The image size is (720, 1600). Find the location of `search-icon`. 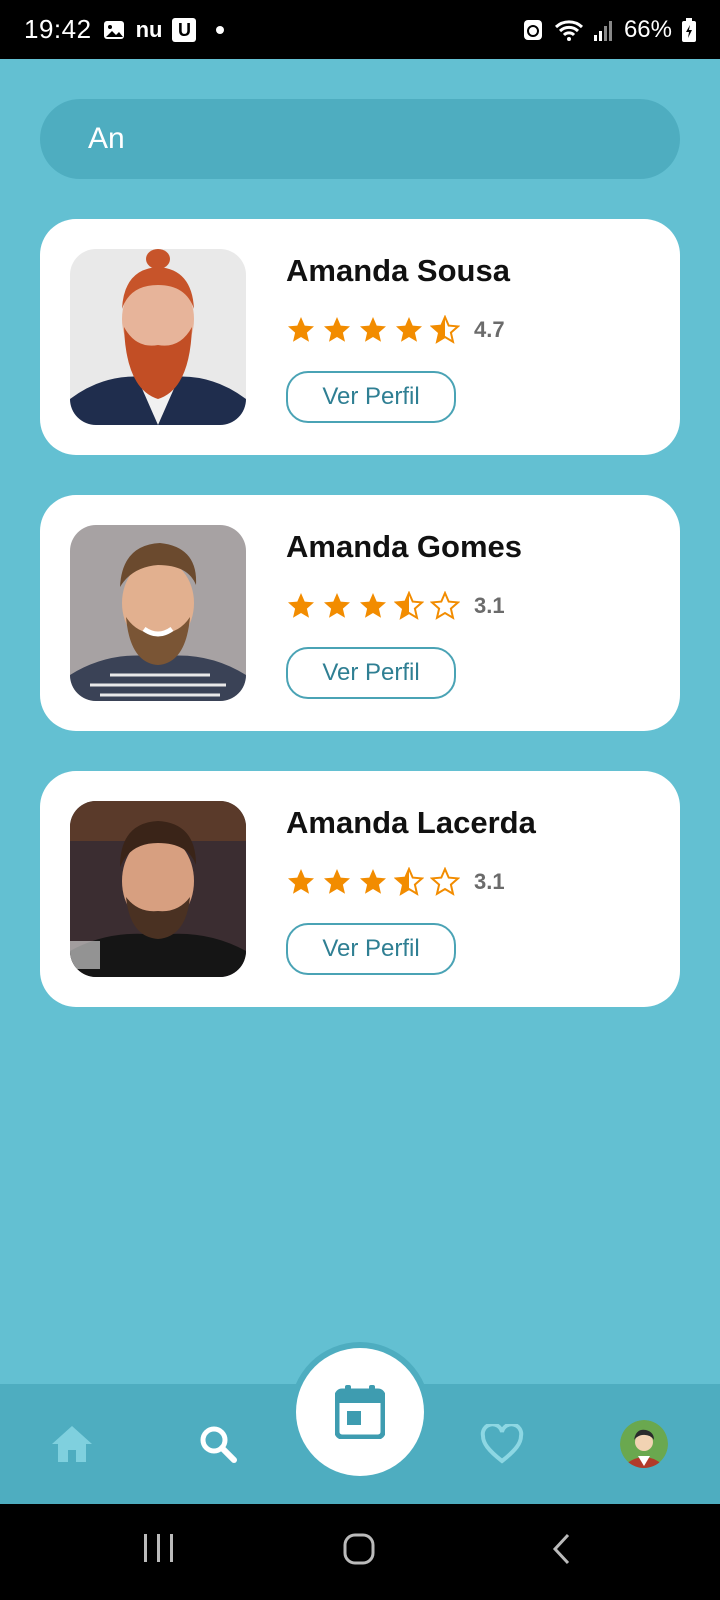

search-icon is located at coordinates (218, 1444).